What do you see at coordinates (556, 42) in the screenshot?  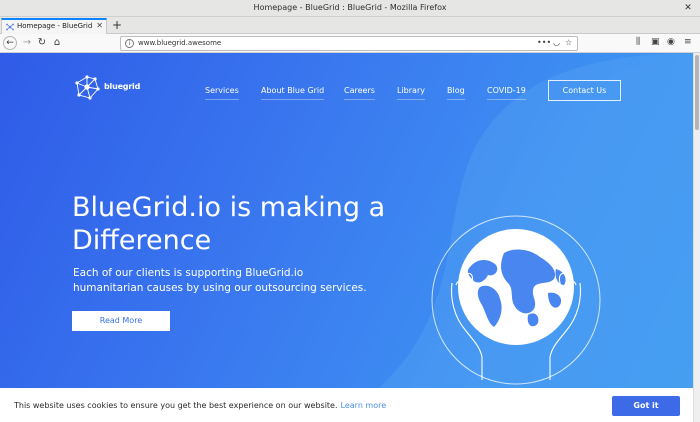 I see `pocket-icon: ◡` at bounding box center [556, 42].